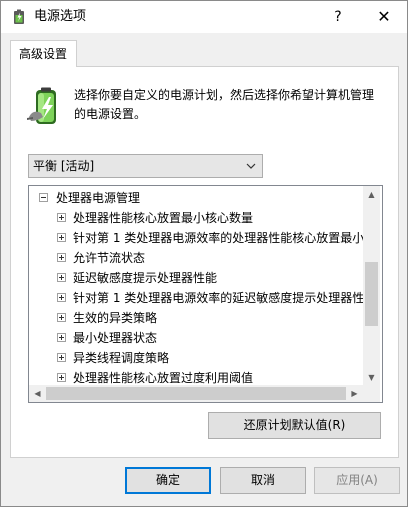 Image resolution: width=408 pixels, height=507 pixels. I want to click on ok-button: 确定, so click(168, 480).